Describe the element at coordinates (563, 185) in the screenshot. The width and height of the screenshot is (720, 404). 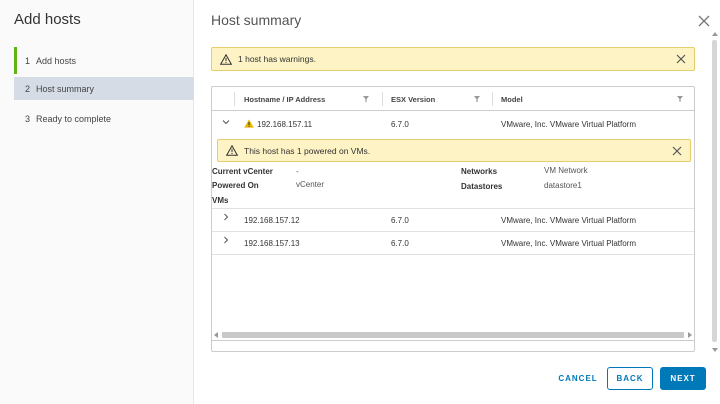
I see `datastores-value: datastore1` at that location.